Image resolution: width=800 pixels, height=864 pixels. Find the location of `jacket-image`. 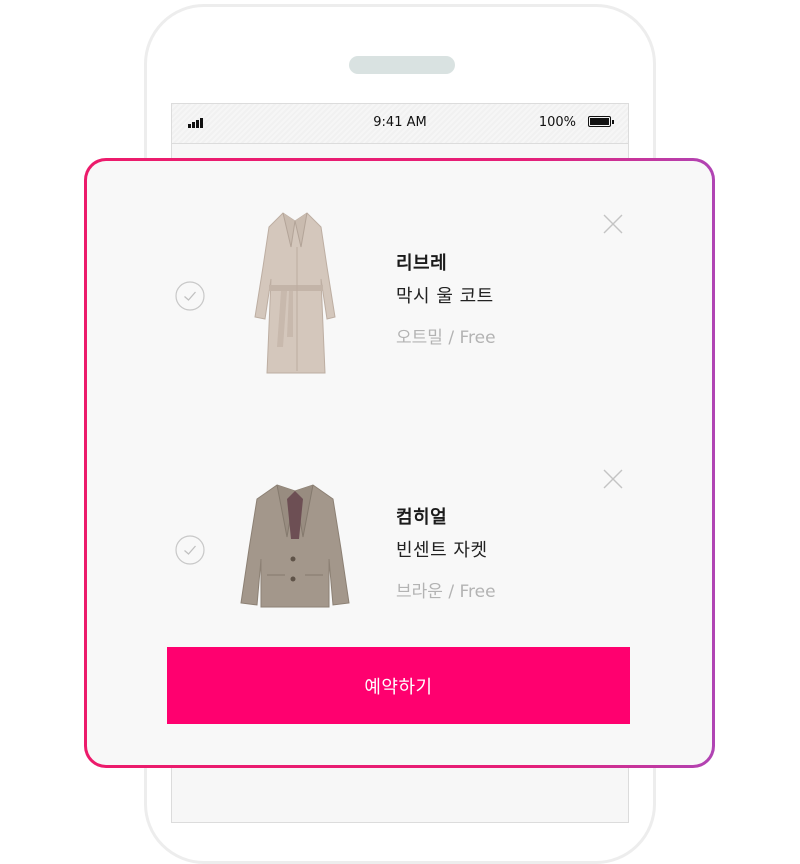

jacket-image is located at coordinates (295, 545).